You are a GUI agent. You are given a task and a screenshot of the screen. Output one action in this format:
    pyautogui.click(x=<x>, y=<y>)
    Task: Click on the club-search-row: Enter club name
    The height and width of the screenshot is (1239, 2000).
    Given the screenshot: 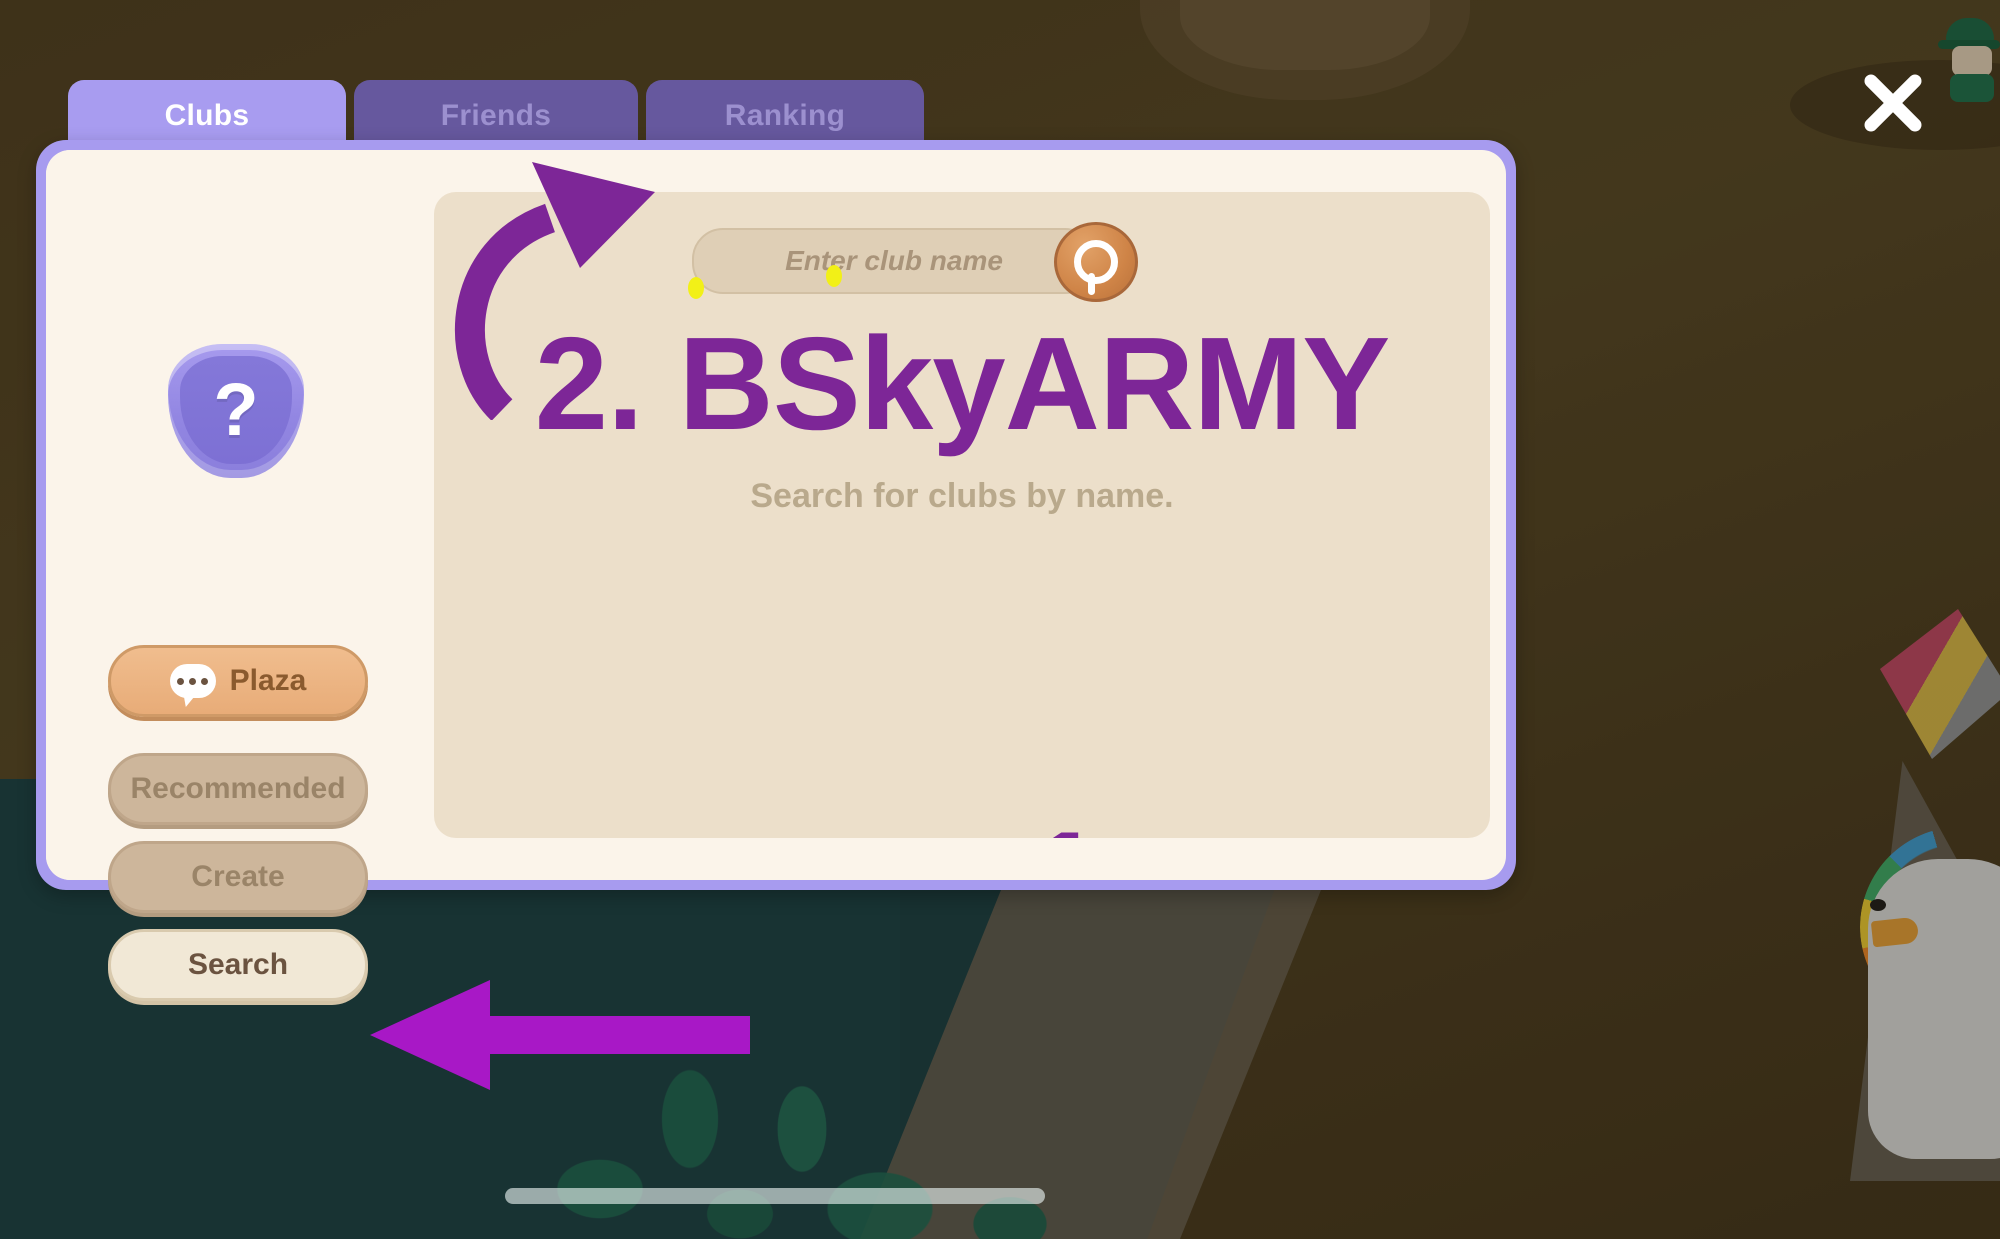 What is the action you would take?
    pyautogui.click(x=917, y=262)
    